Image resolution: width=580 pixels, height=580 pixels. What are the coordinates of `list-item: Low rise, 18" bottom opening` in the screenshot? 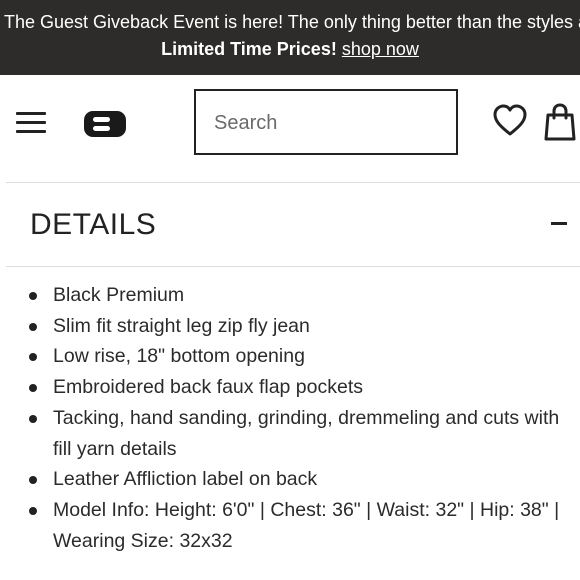 It's located at (290, 356).